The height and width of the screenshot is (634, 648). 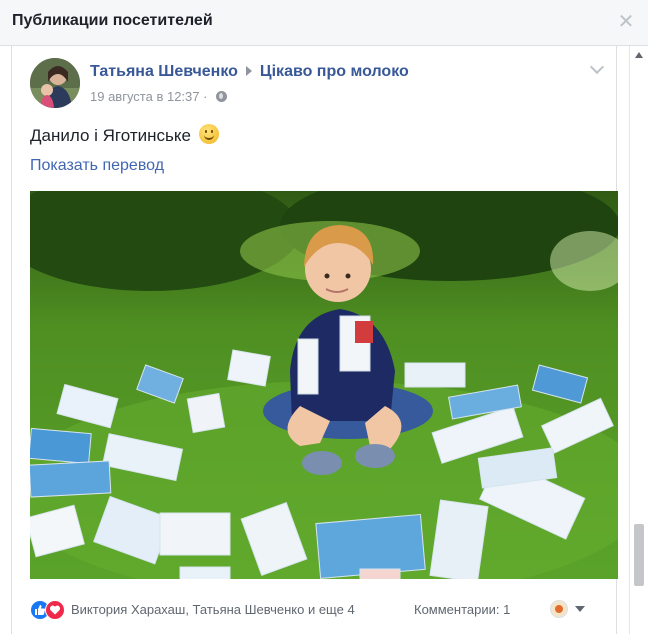 I want to click on globe-icon, so click(x=222, y=96).